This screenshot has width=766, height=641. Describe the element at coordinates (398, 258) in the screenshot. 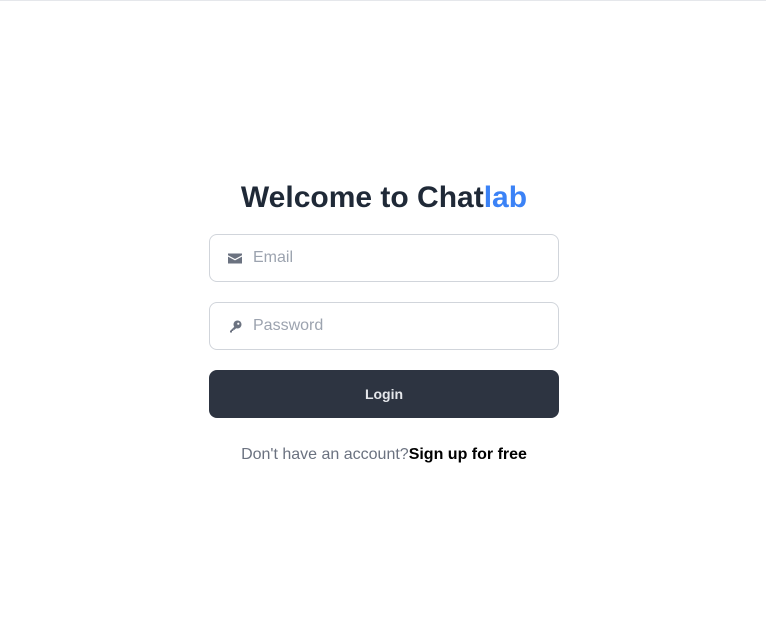

I see `email-input` at that location.